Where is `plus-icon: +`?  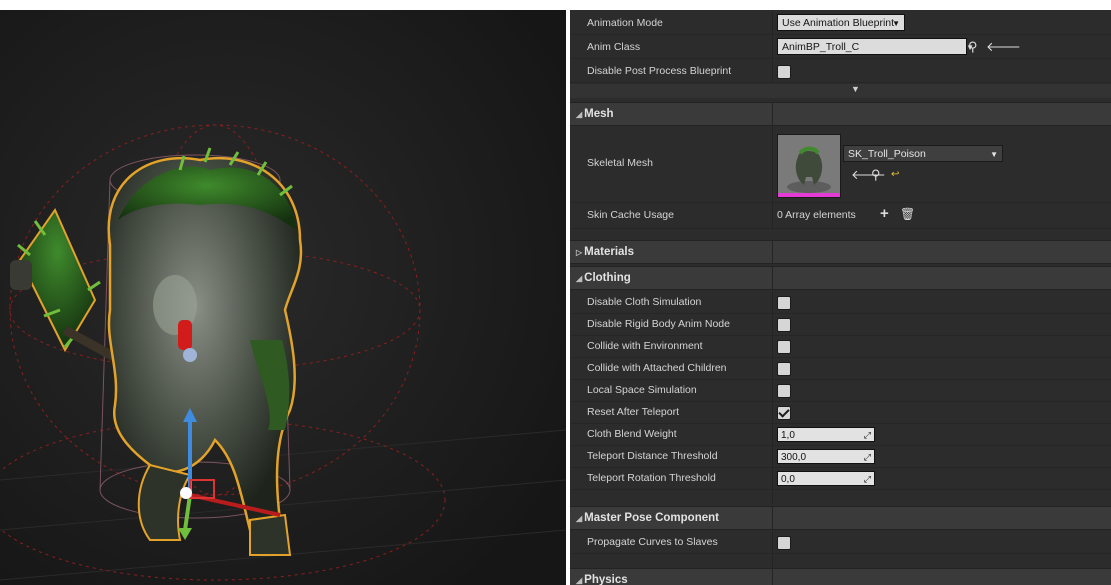
plus-icon: + is located at coordinates (884, 213).